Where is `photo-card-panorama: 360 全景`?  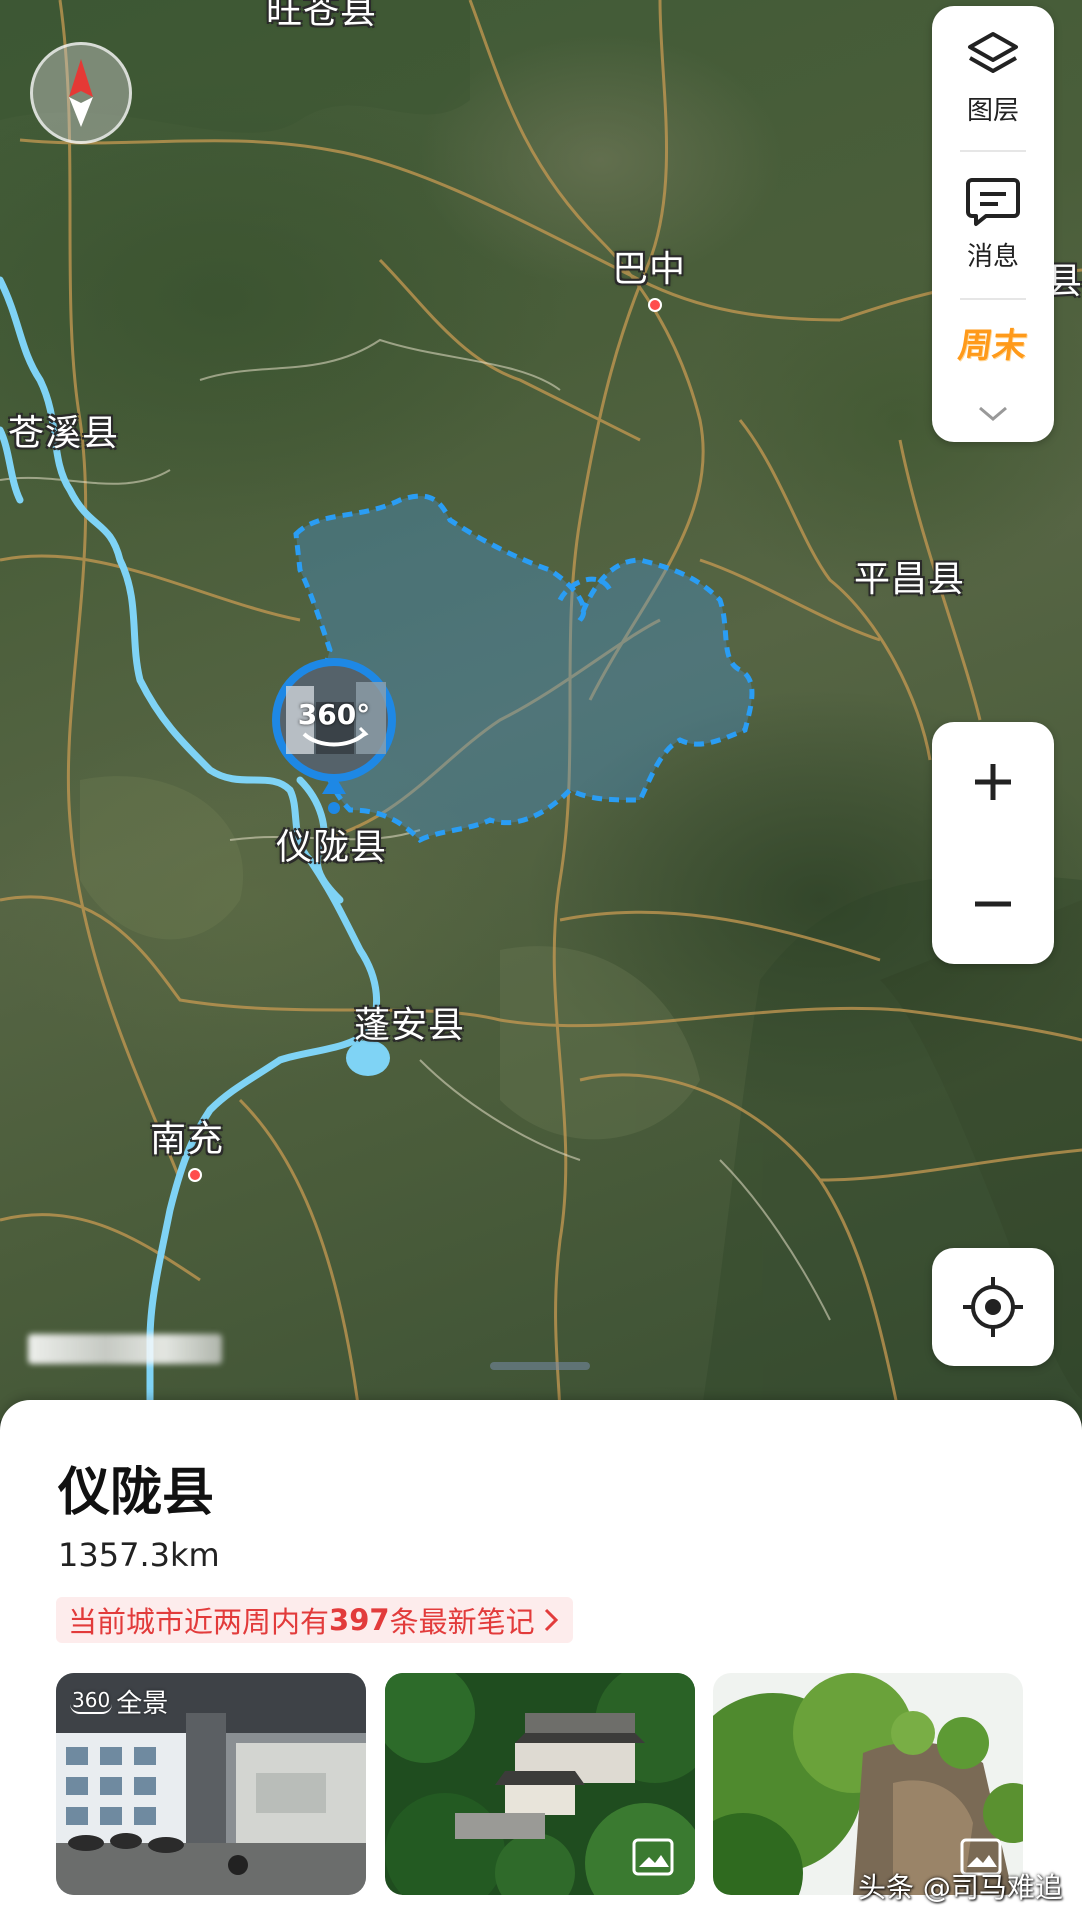 photo-card-panorama: 360 全景 is located at coordinates (211, 1784).